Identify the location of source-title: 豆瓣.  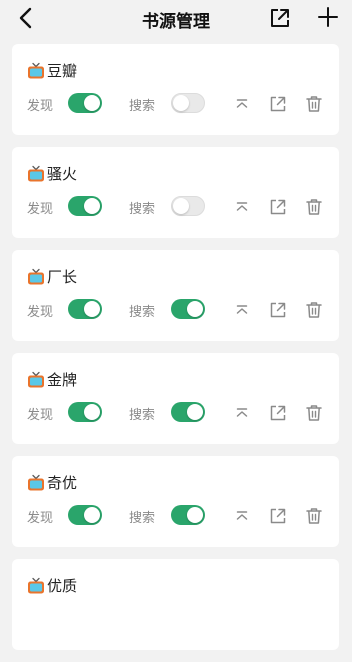
(52, 70).